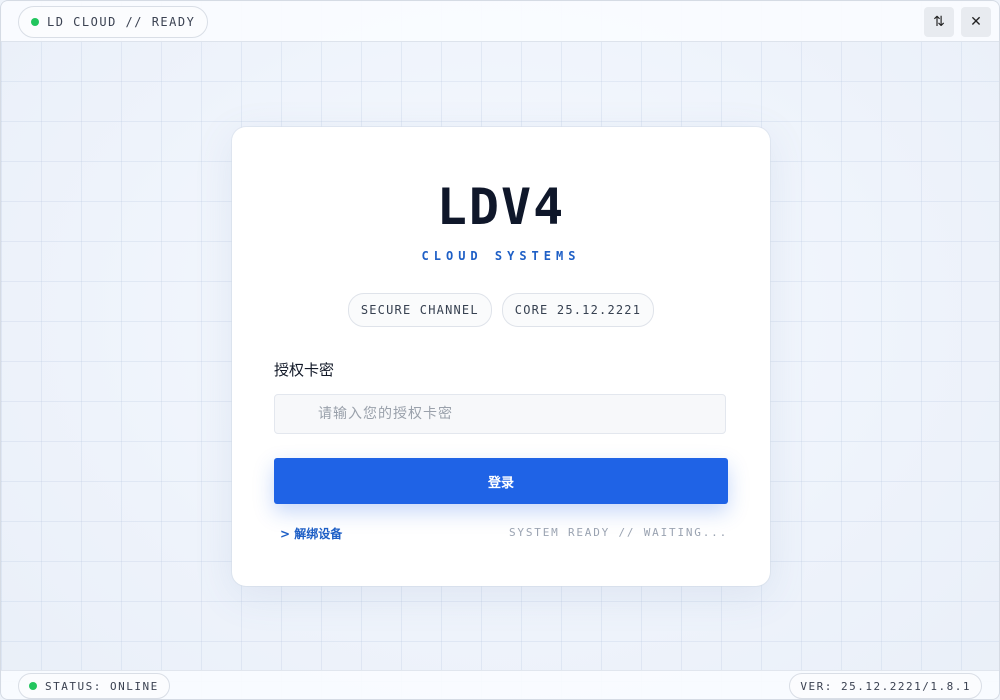 The height and width of the screenshot is (700, 1000). I want to click on app-subtitle: CLOUD SYSTEMS, so click(501, 256).